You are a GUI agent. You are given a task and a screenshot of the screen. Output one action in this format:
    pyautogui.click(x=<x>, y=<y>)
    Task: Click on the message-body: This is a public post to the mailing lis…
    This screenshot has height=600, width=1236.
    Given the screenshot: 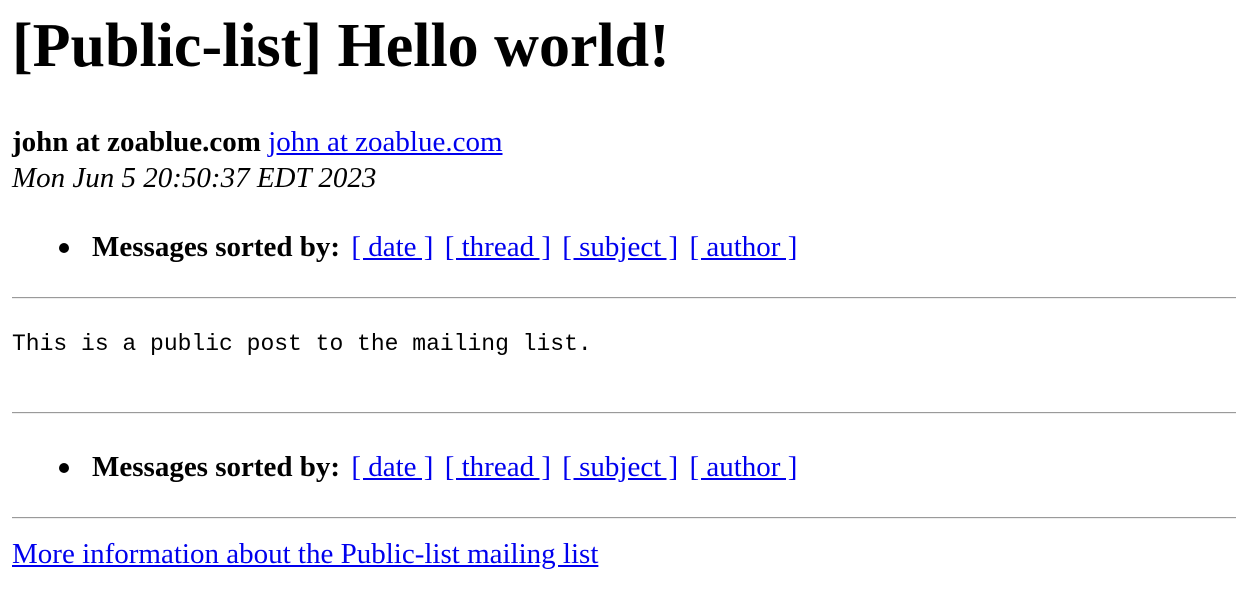 What is the action you would take?
    pyautogui.click(x=302, y=344)
    